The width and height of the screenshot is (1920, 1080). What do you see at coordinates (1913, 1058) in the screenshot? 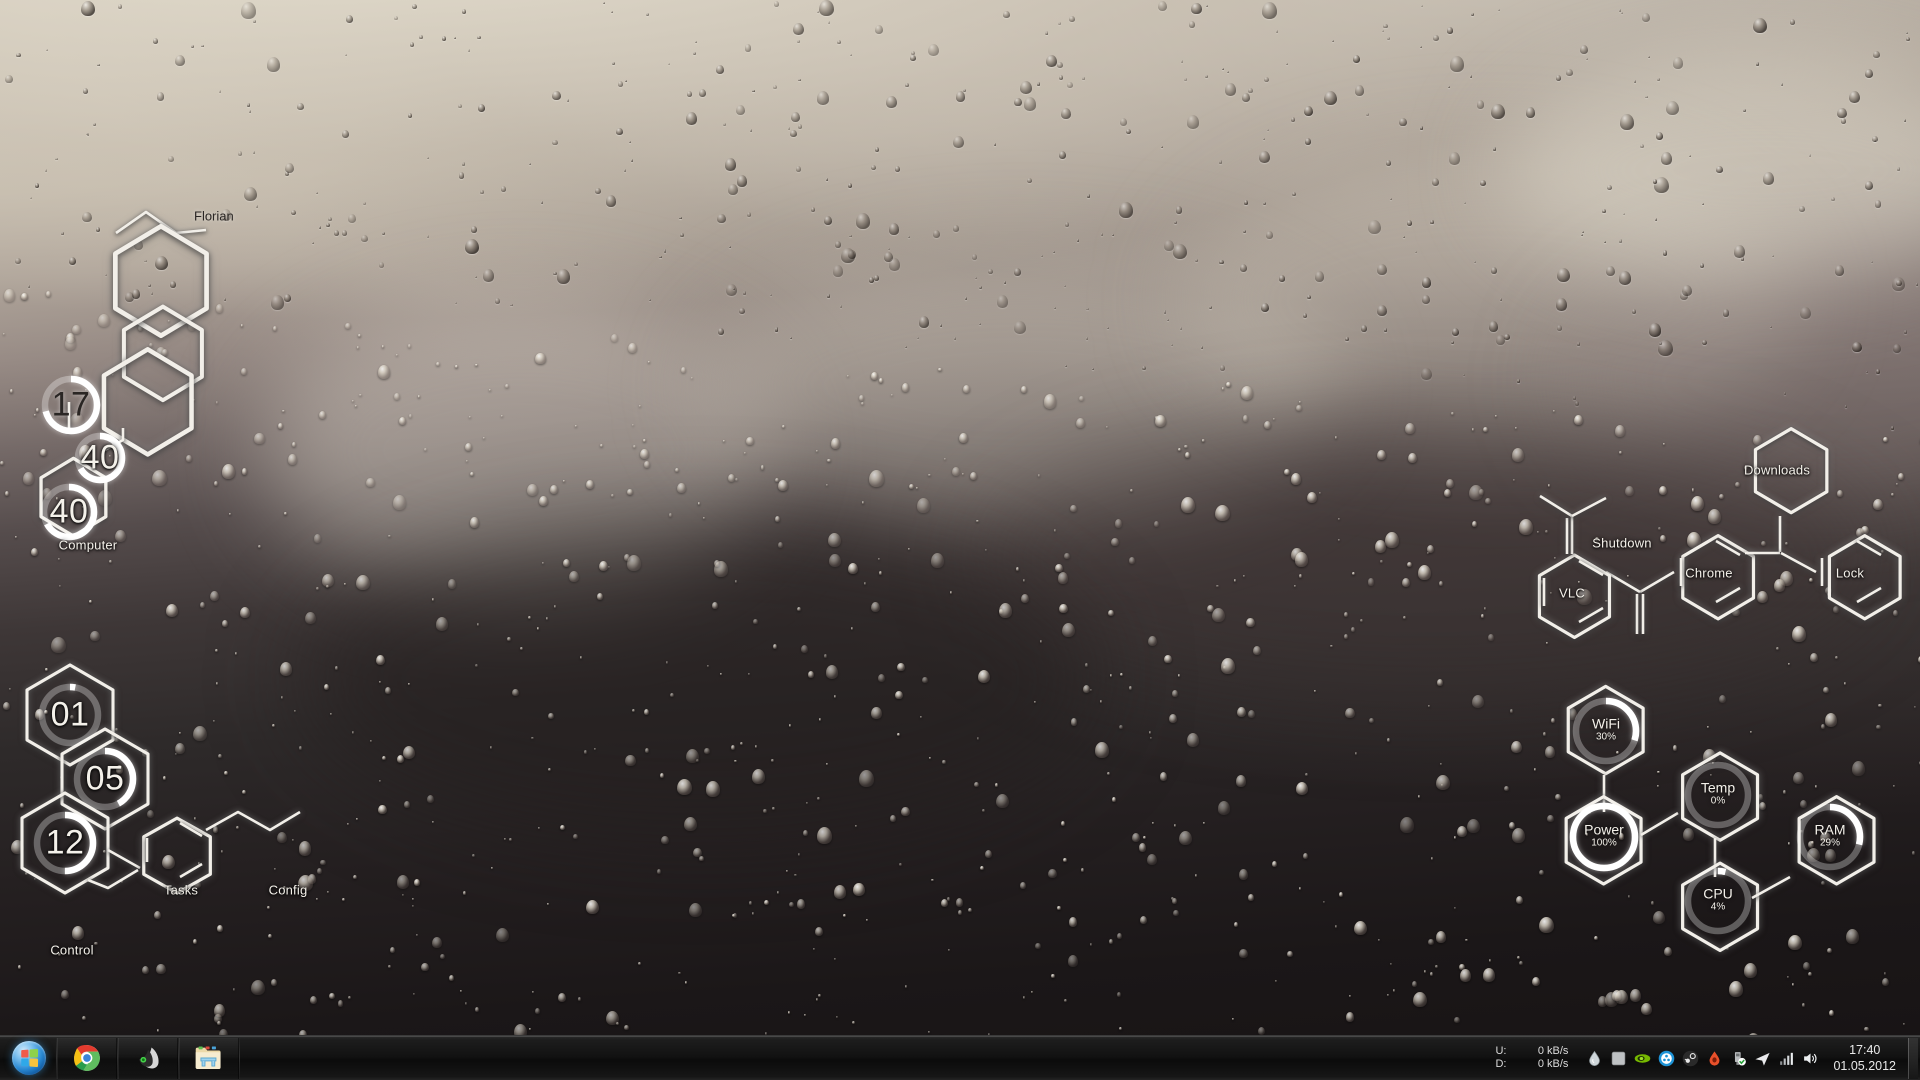
I see `show-desktop-button` at bounding box center [1913, 1058].